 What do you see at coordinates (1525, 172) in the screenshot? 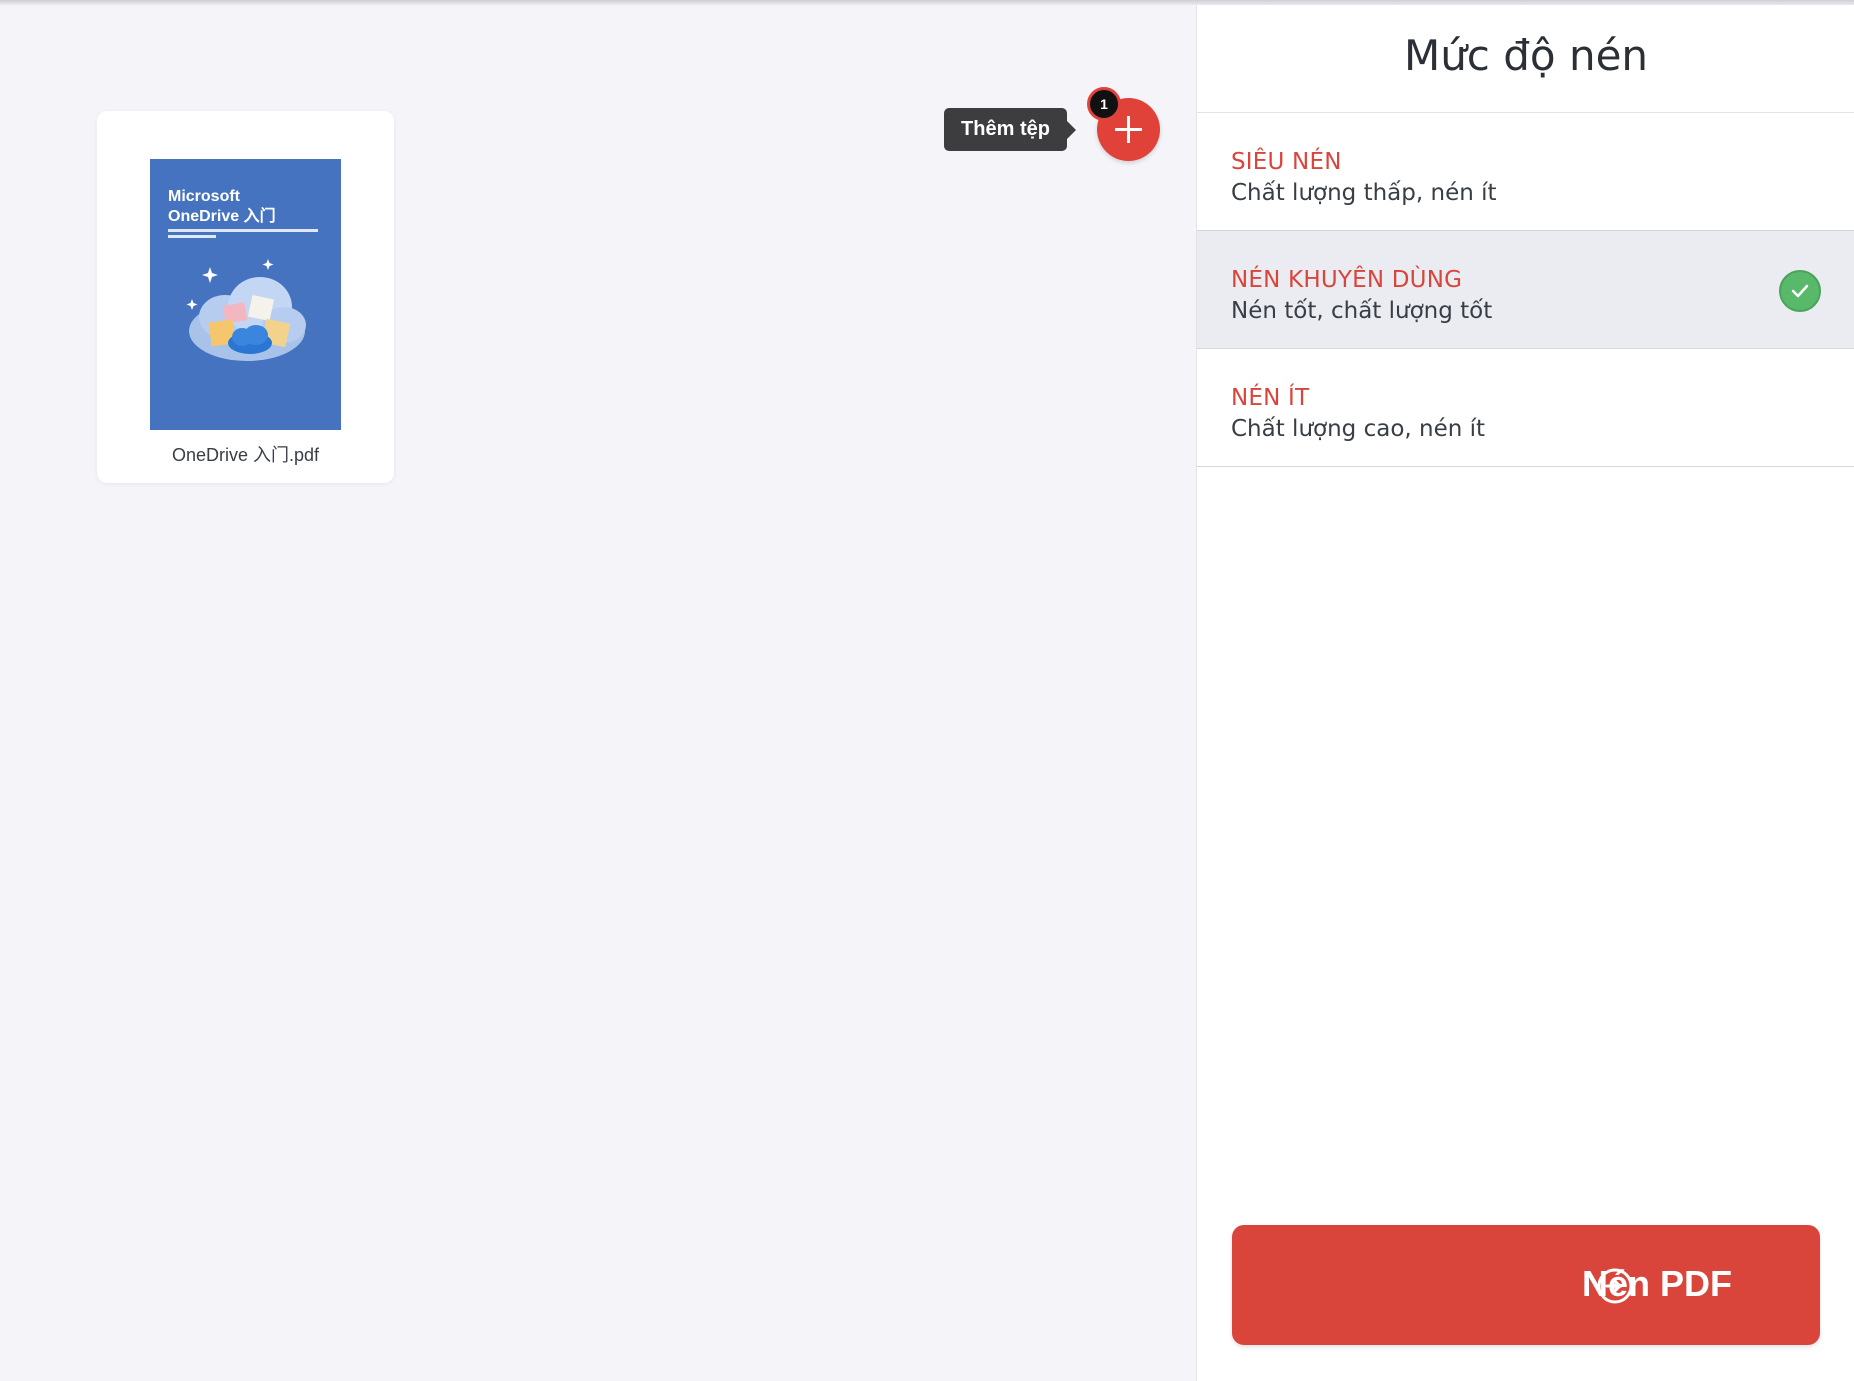
I see `option-extreme-compression: SIÊU NÉN Chất lượng thấp, nén ít` at bounding box center [1525, 172].